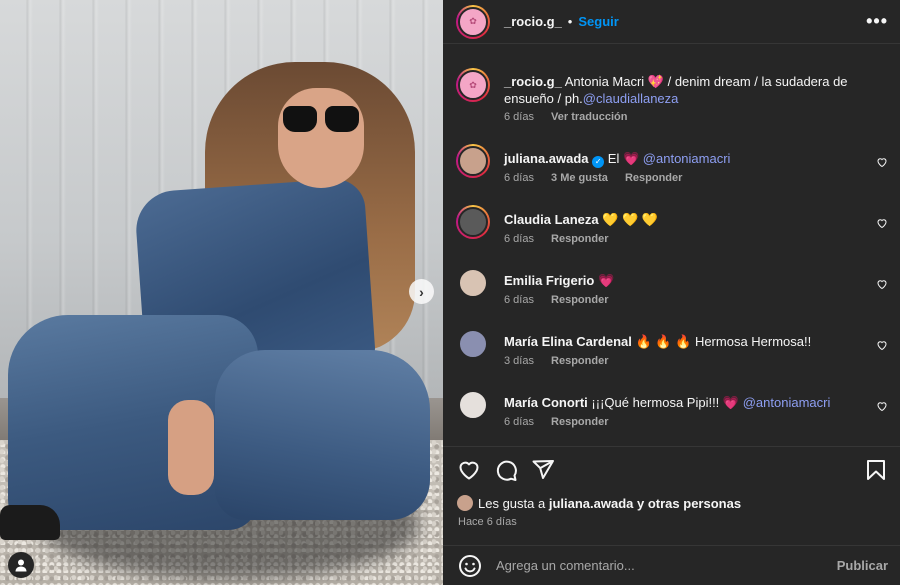  What do you see at coordinates (589, 117) in the screenshot?
I see `translate-link: Ver traducción` at bounding box center [589, 117].